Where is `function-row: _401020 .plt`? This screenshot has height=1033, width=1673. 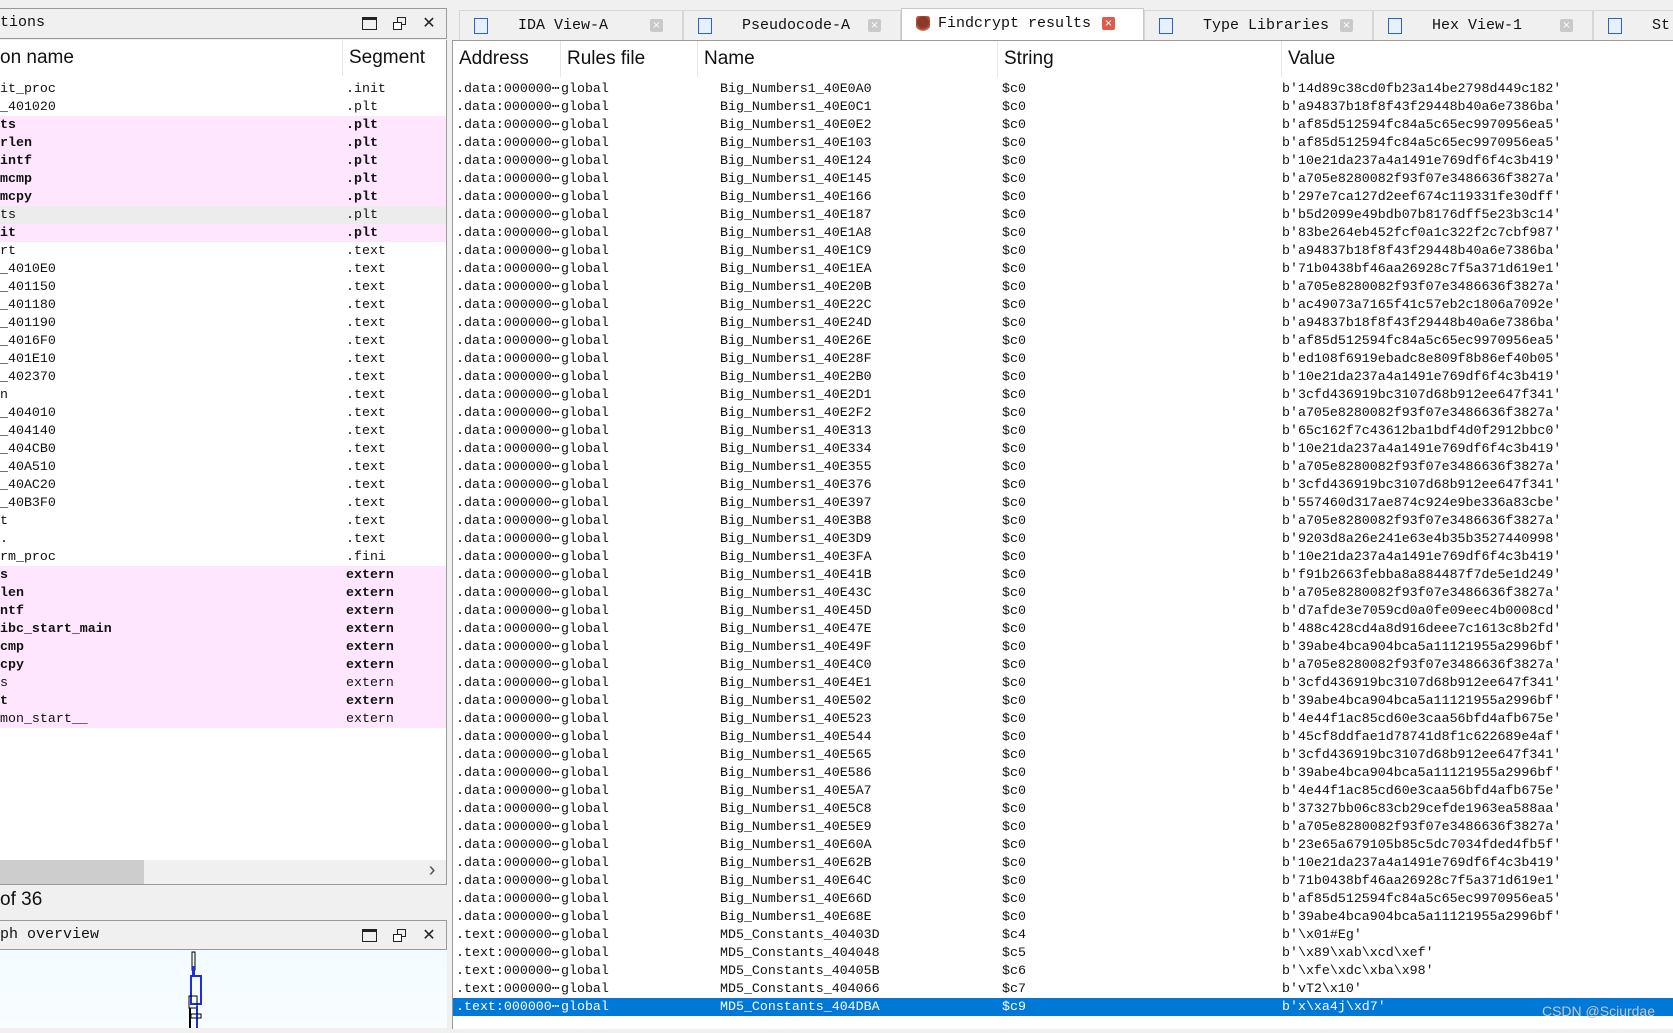
function-row: _401020 .plt is located at coordinates (223, 107).